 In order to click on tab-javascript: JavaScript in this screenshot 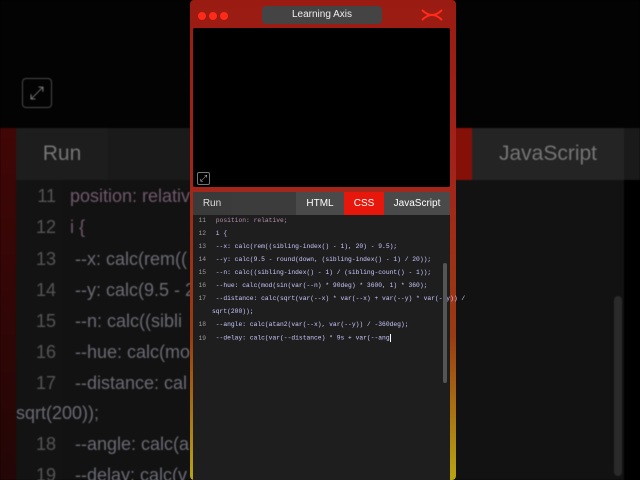, I will do `click(417, 203)`.